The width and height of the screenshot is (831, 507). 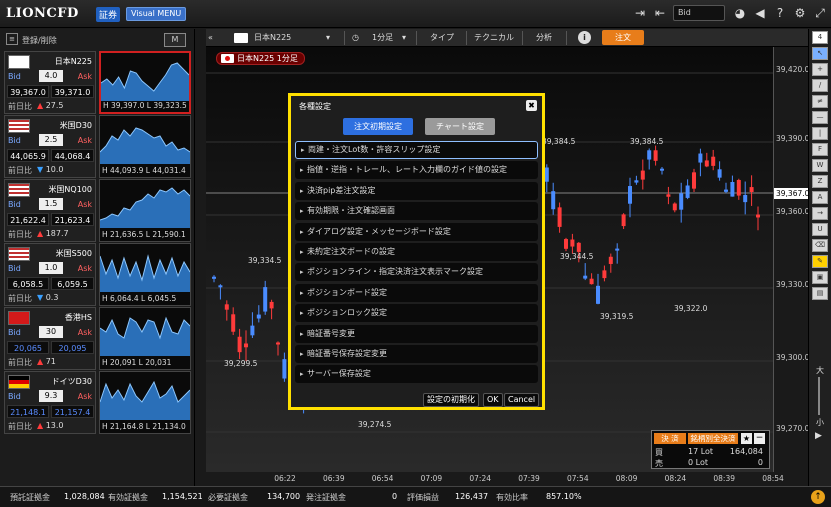 I want to click on cancel-button: Cancel, so click(x=522, y=400).